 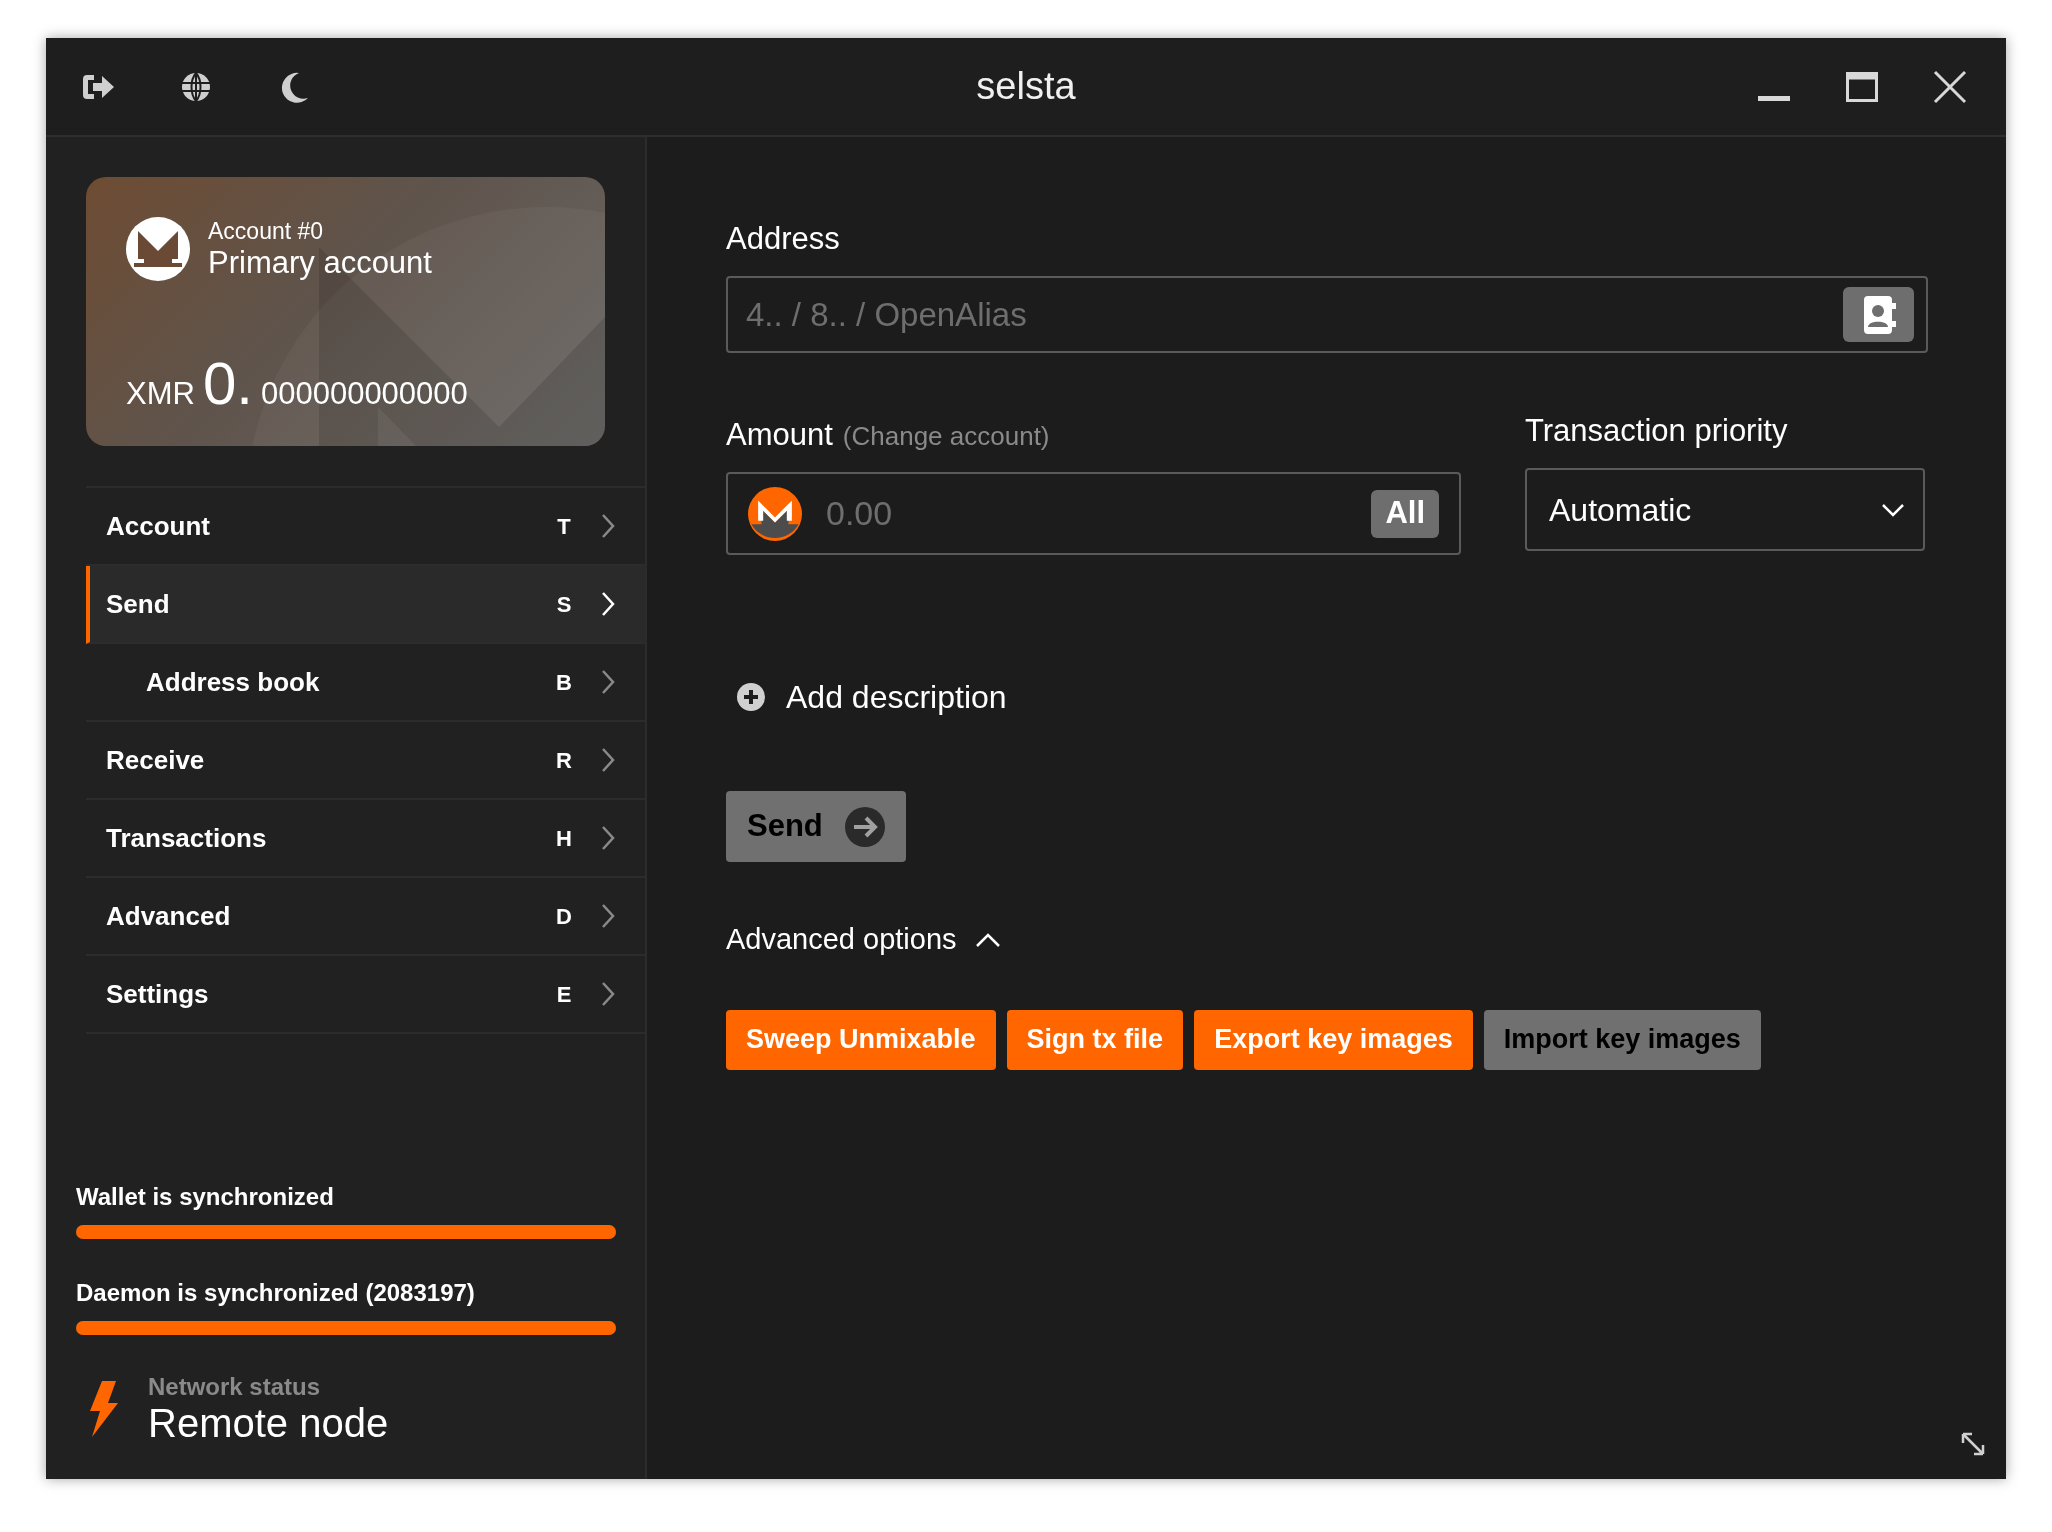 I want to click on network-status-value: Remote node, so click(x=268, y=1423).